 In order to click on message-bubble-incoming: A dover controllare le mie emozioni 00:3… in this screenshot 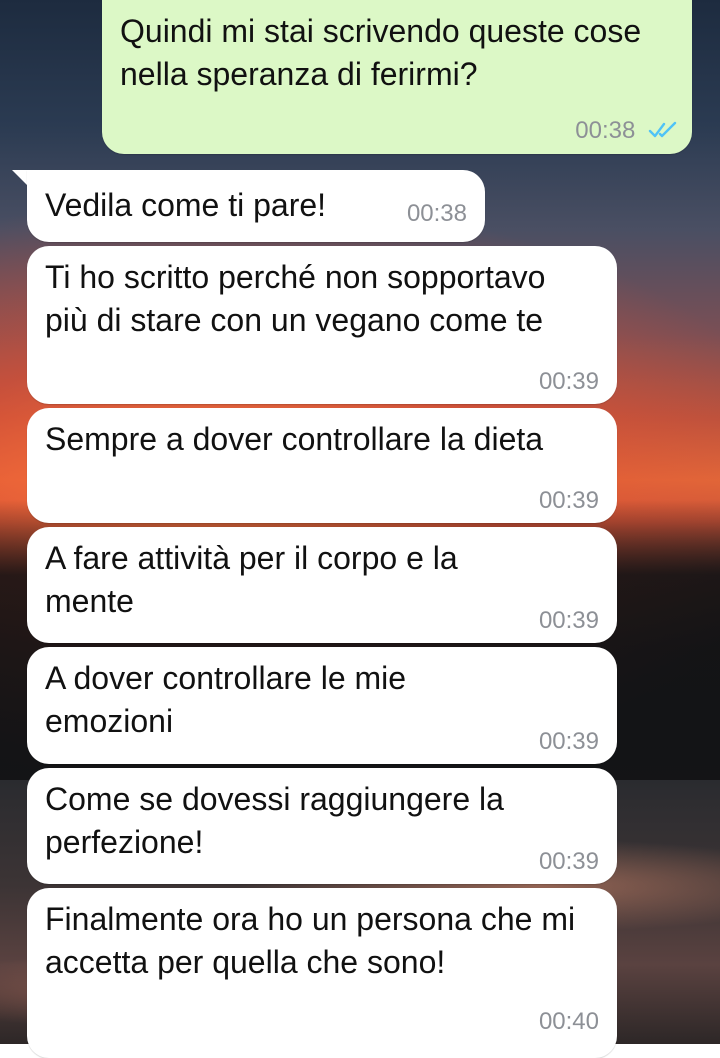, I will do `click(322, 705)`.